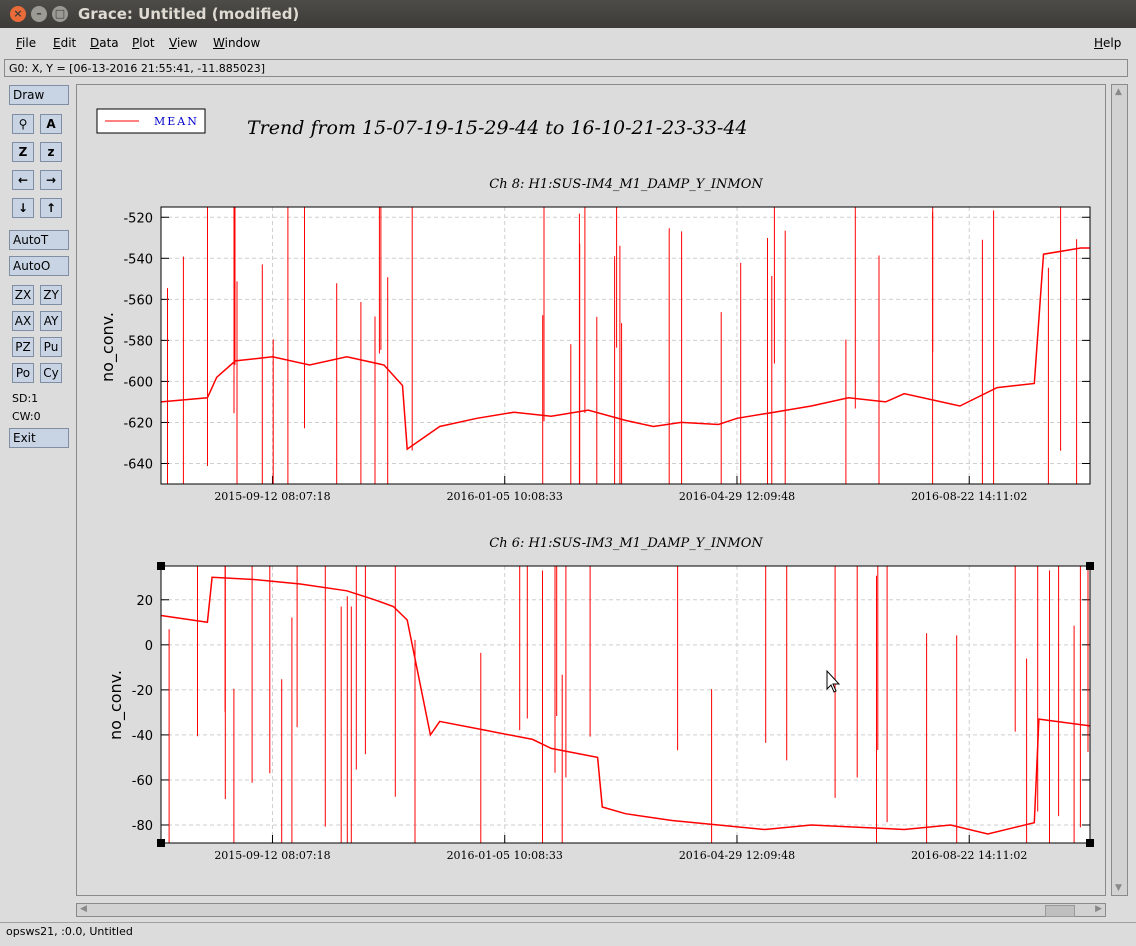 This screenshot has width=1136, height=946. I want to click on menu-data: Data, so click(104, 43).